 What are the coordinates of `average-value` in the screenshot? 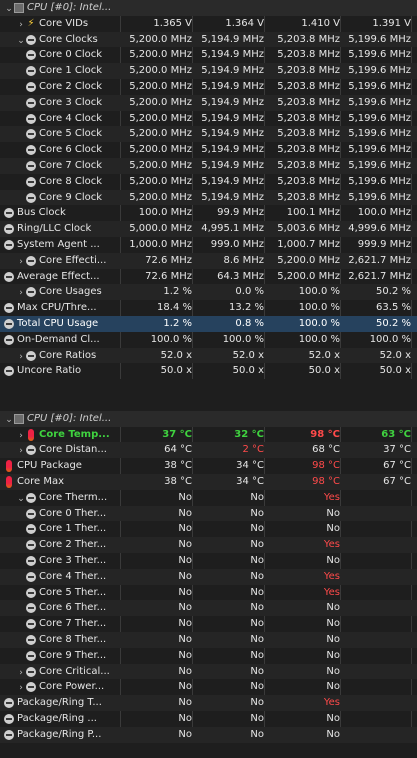 It's located at (376, 577).